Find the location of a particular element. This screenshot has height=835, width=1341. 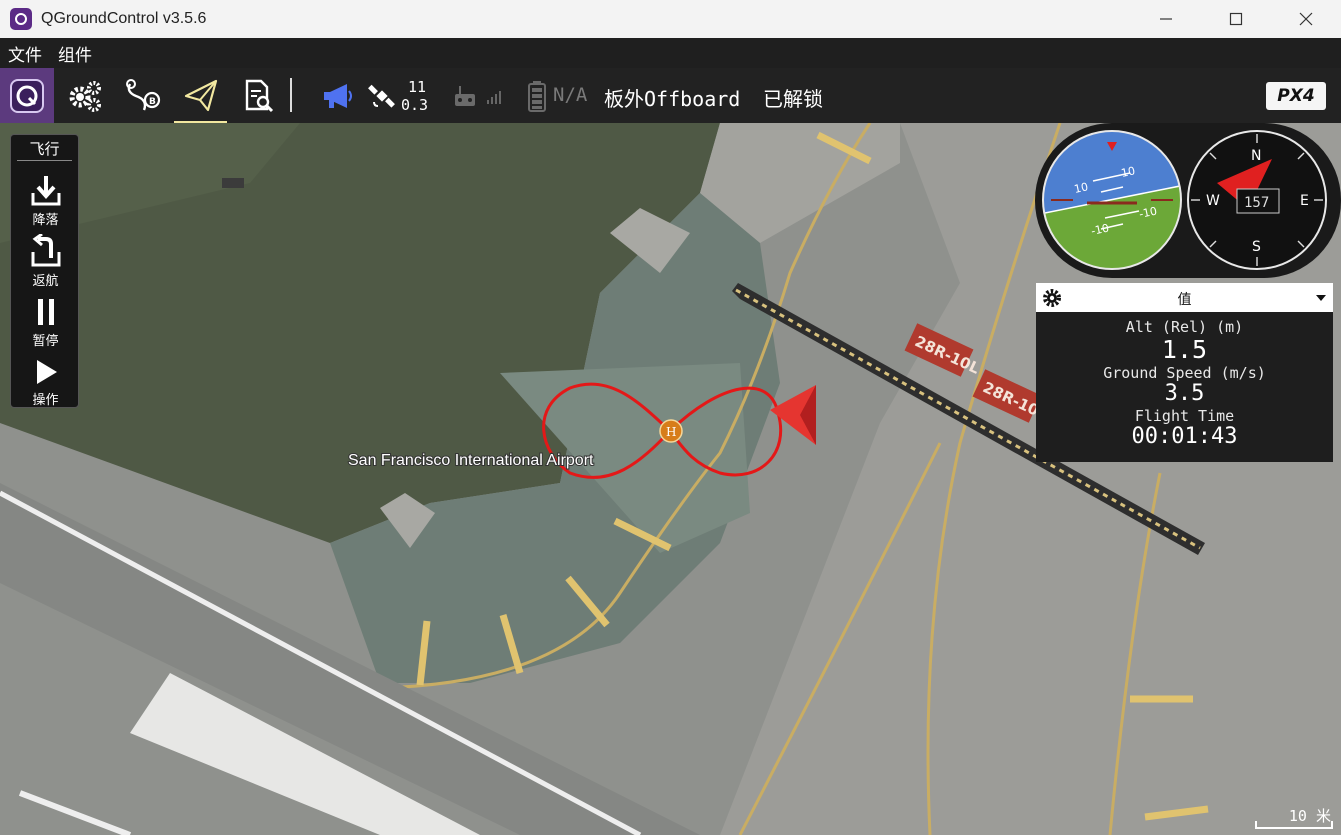

close-icon is located at coordinates (1306, 19).